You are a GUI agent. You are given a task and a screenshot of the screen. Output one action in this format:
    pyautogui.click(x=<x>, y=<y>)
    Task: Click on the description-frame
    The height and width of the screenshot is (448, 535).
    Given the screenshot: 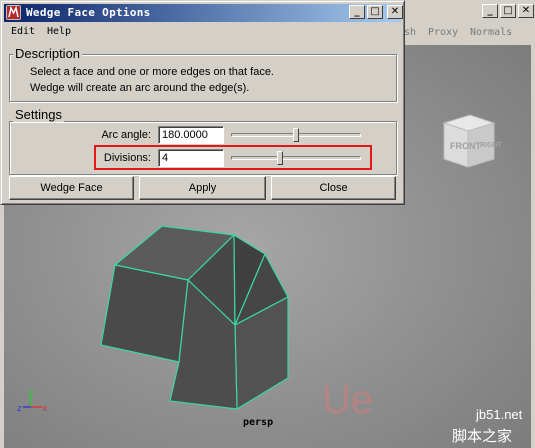 What is the action you would take?
    pyautogui.click(x=203, y=78)
    